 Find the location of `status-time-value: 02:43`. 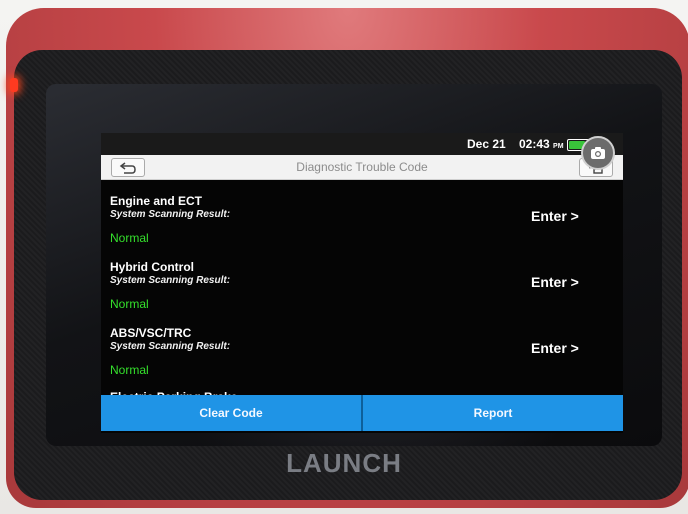

status-time-value: 02:43 is located at coordinates (534, 144).